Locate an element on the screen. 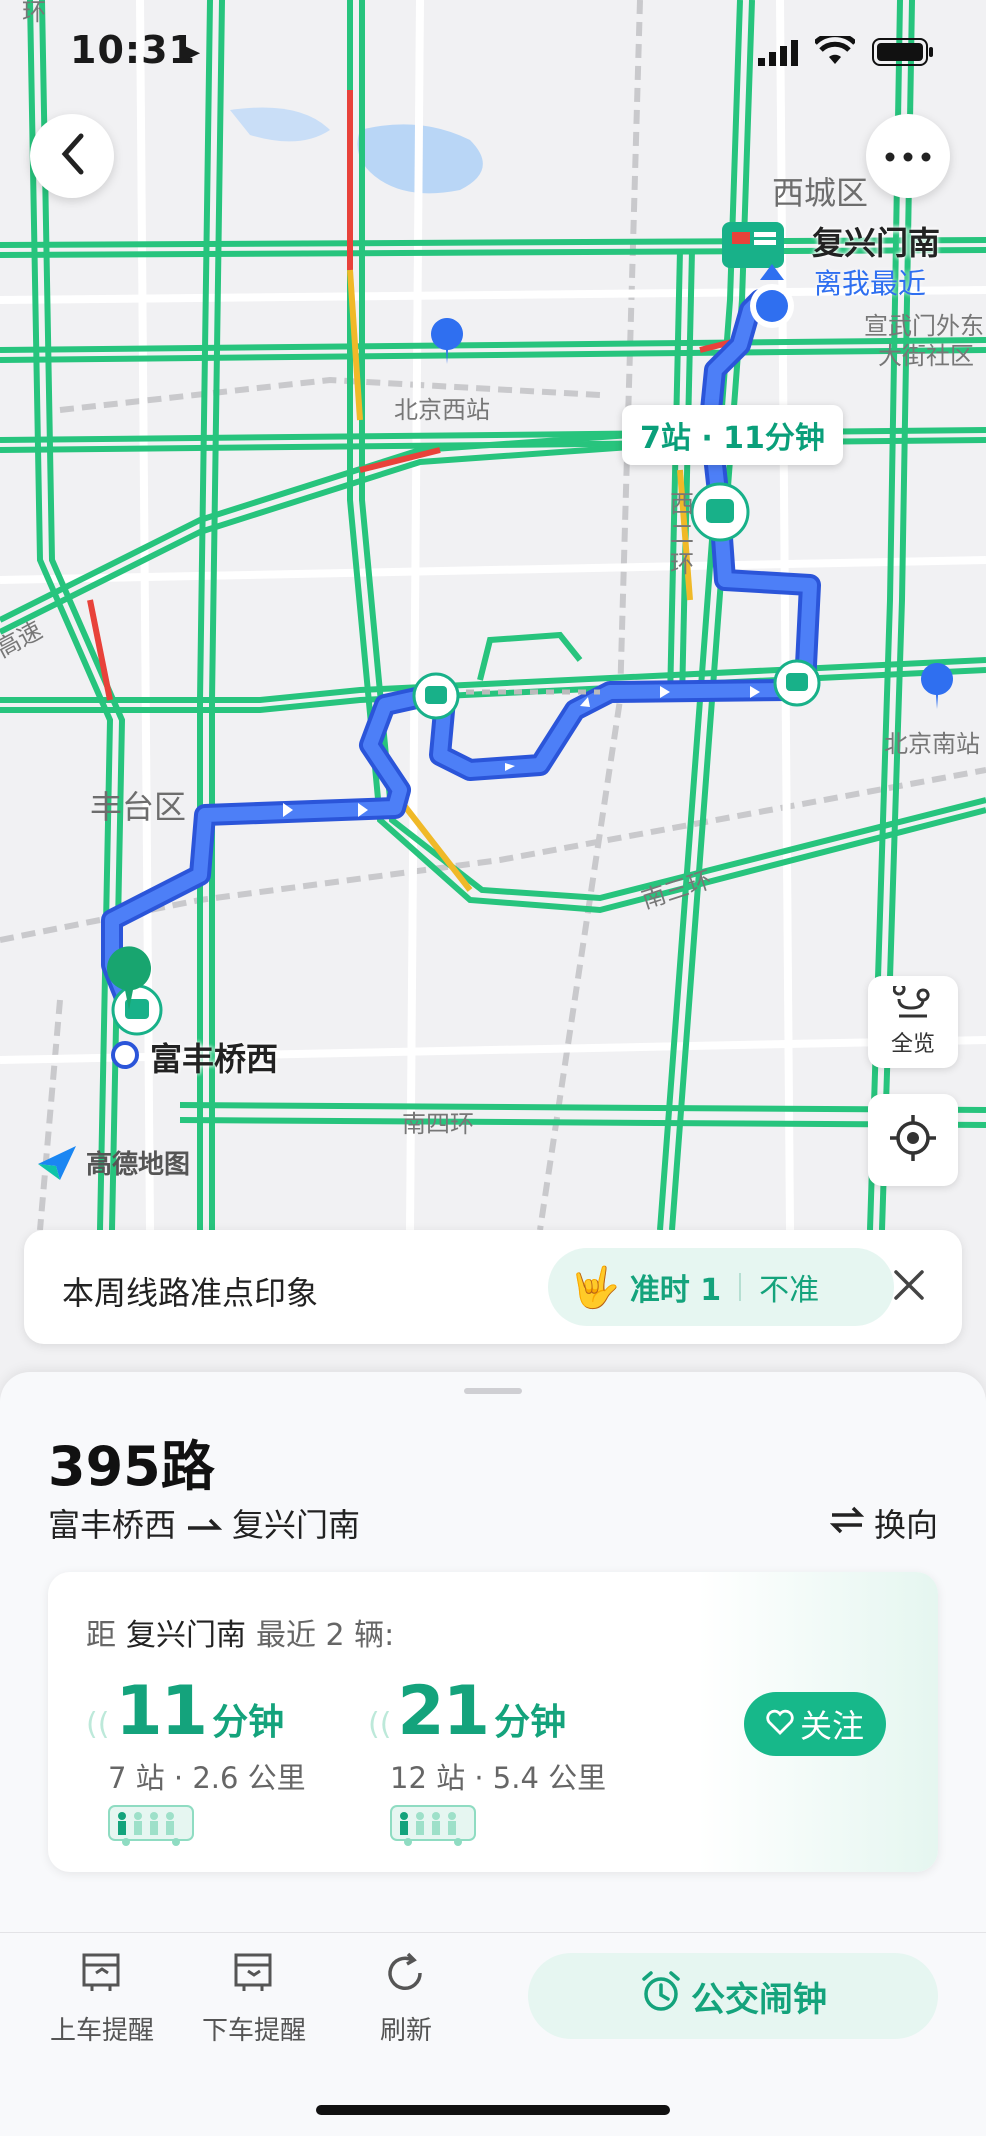  bus-alarm-button: 公交闹钟 is located at coordinates (733, 1996).